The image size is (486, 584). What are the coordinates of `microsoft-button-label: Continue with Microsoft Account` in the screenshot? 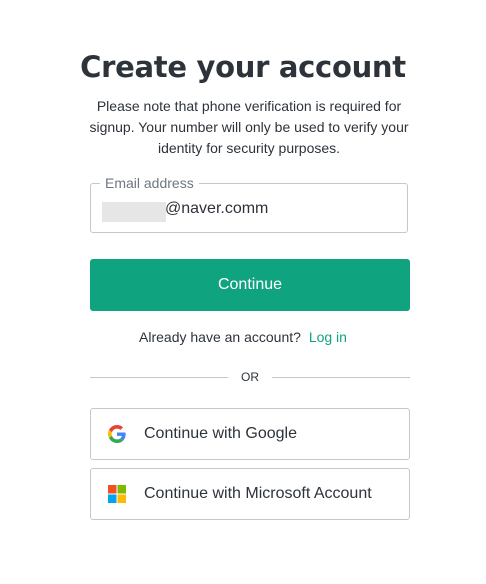 It's located at (258, 493).